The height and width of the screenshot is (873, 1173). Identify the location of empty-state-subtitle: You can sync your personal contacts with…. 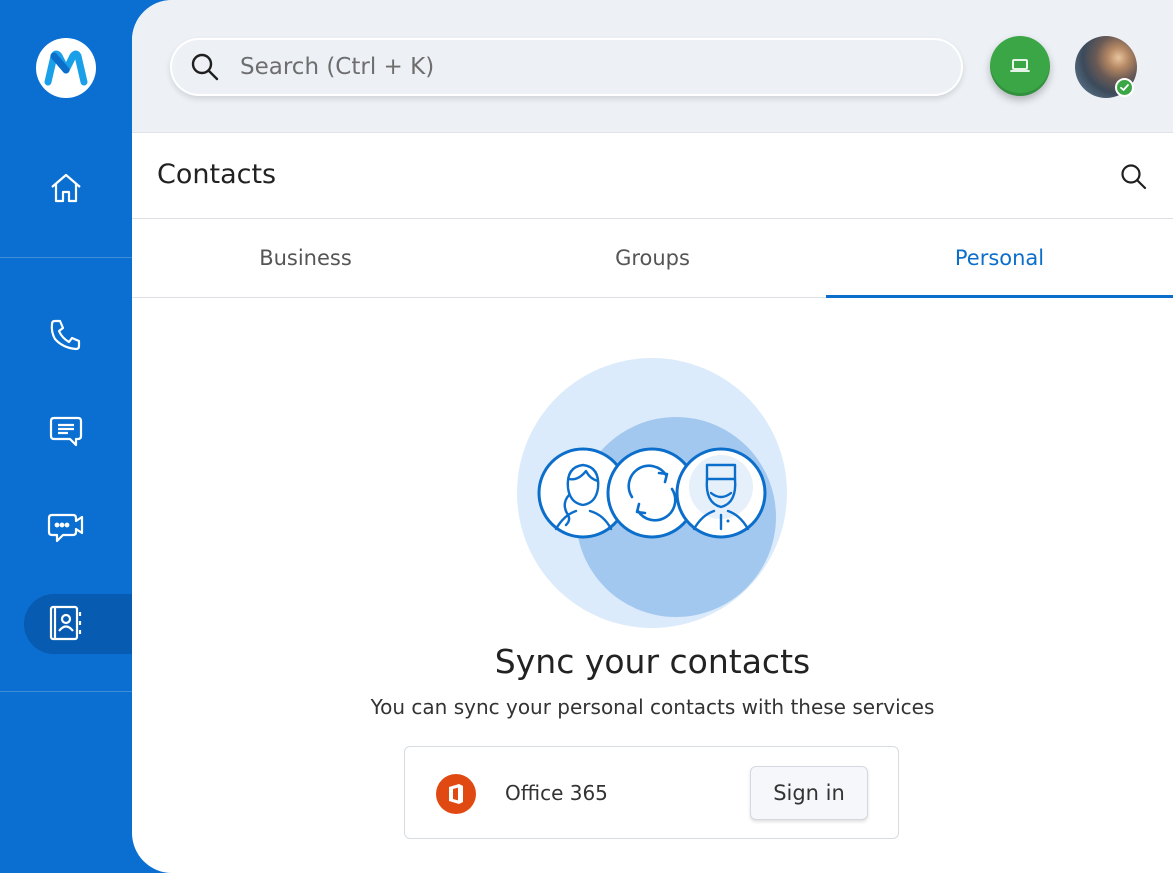
(652, 707).